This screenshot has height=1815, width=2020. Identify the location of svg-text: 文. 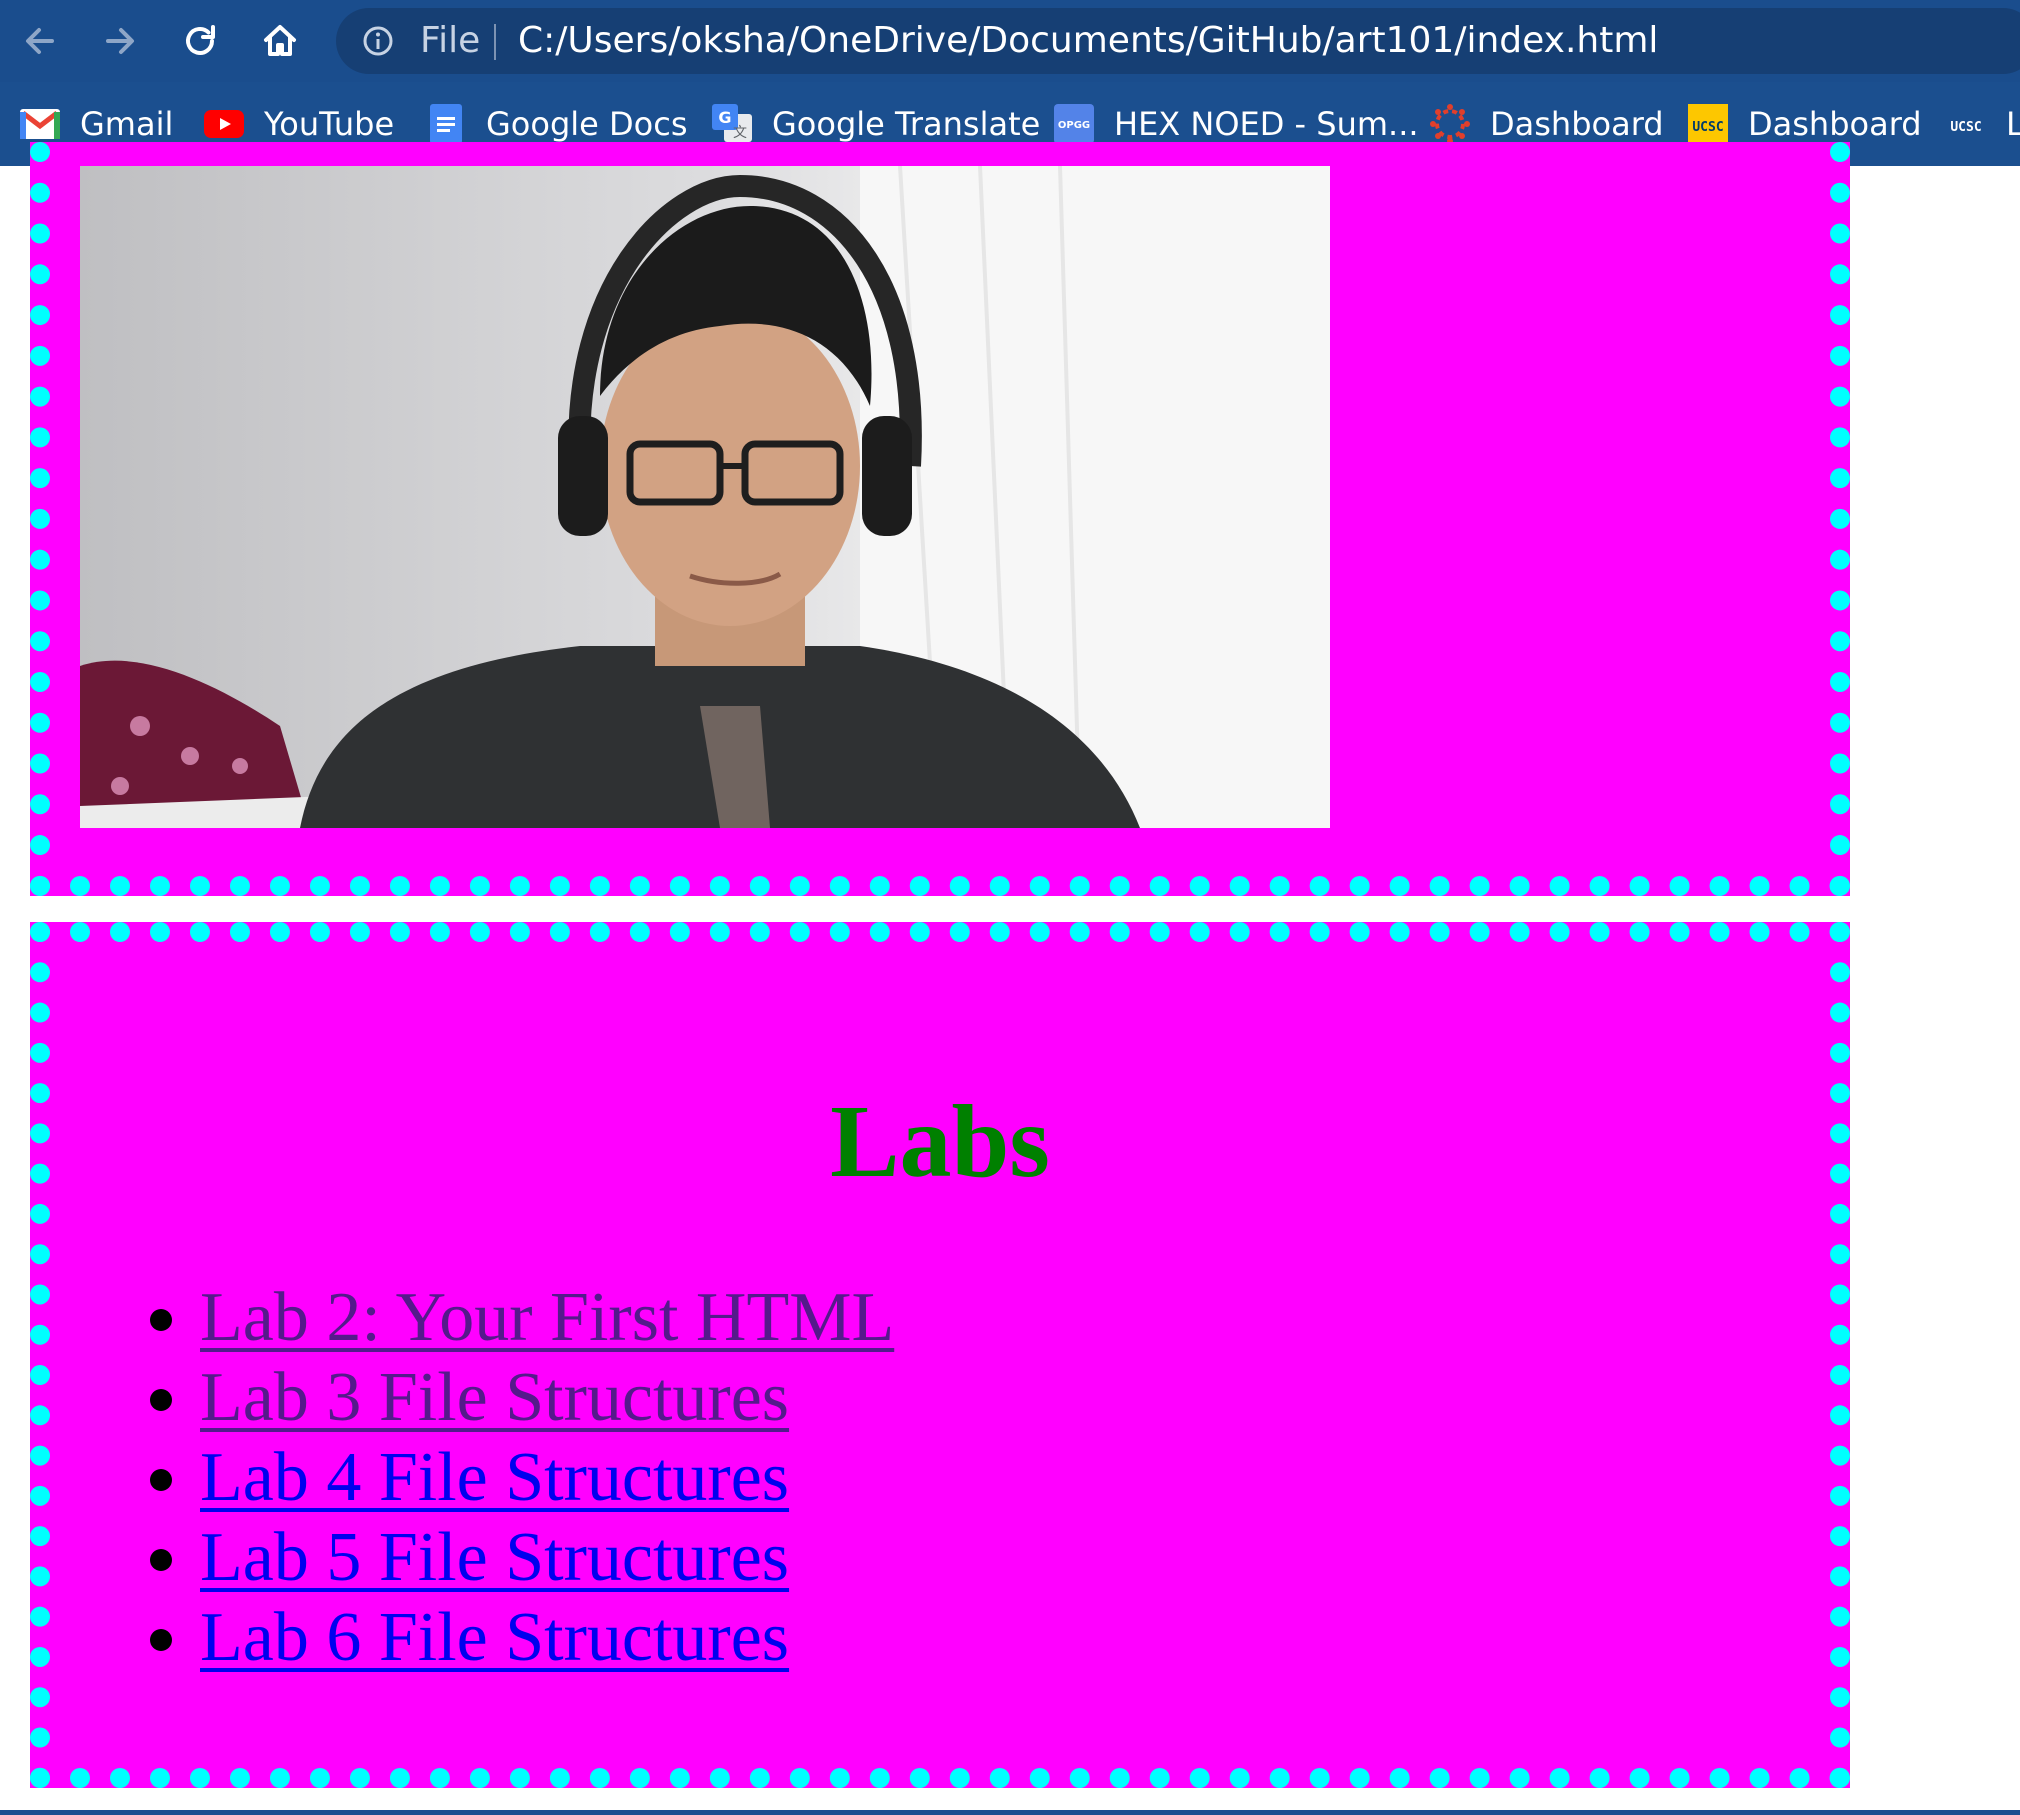
(740, 133).